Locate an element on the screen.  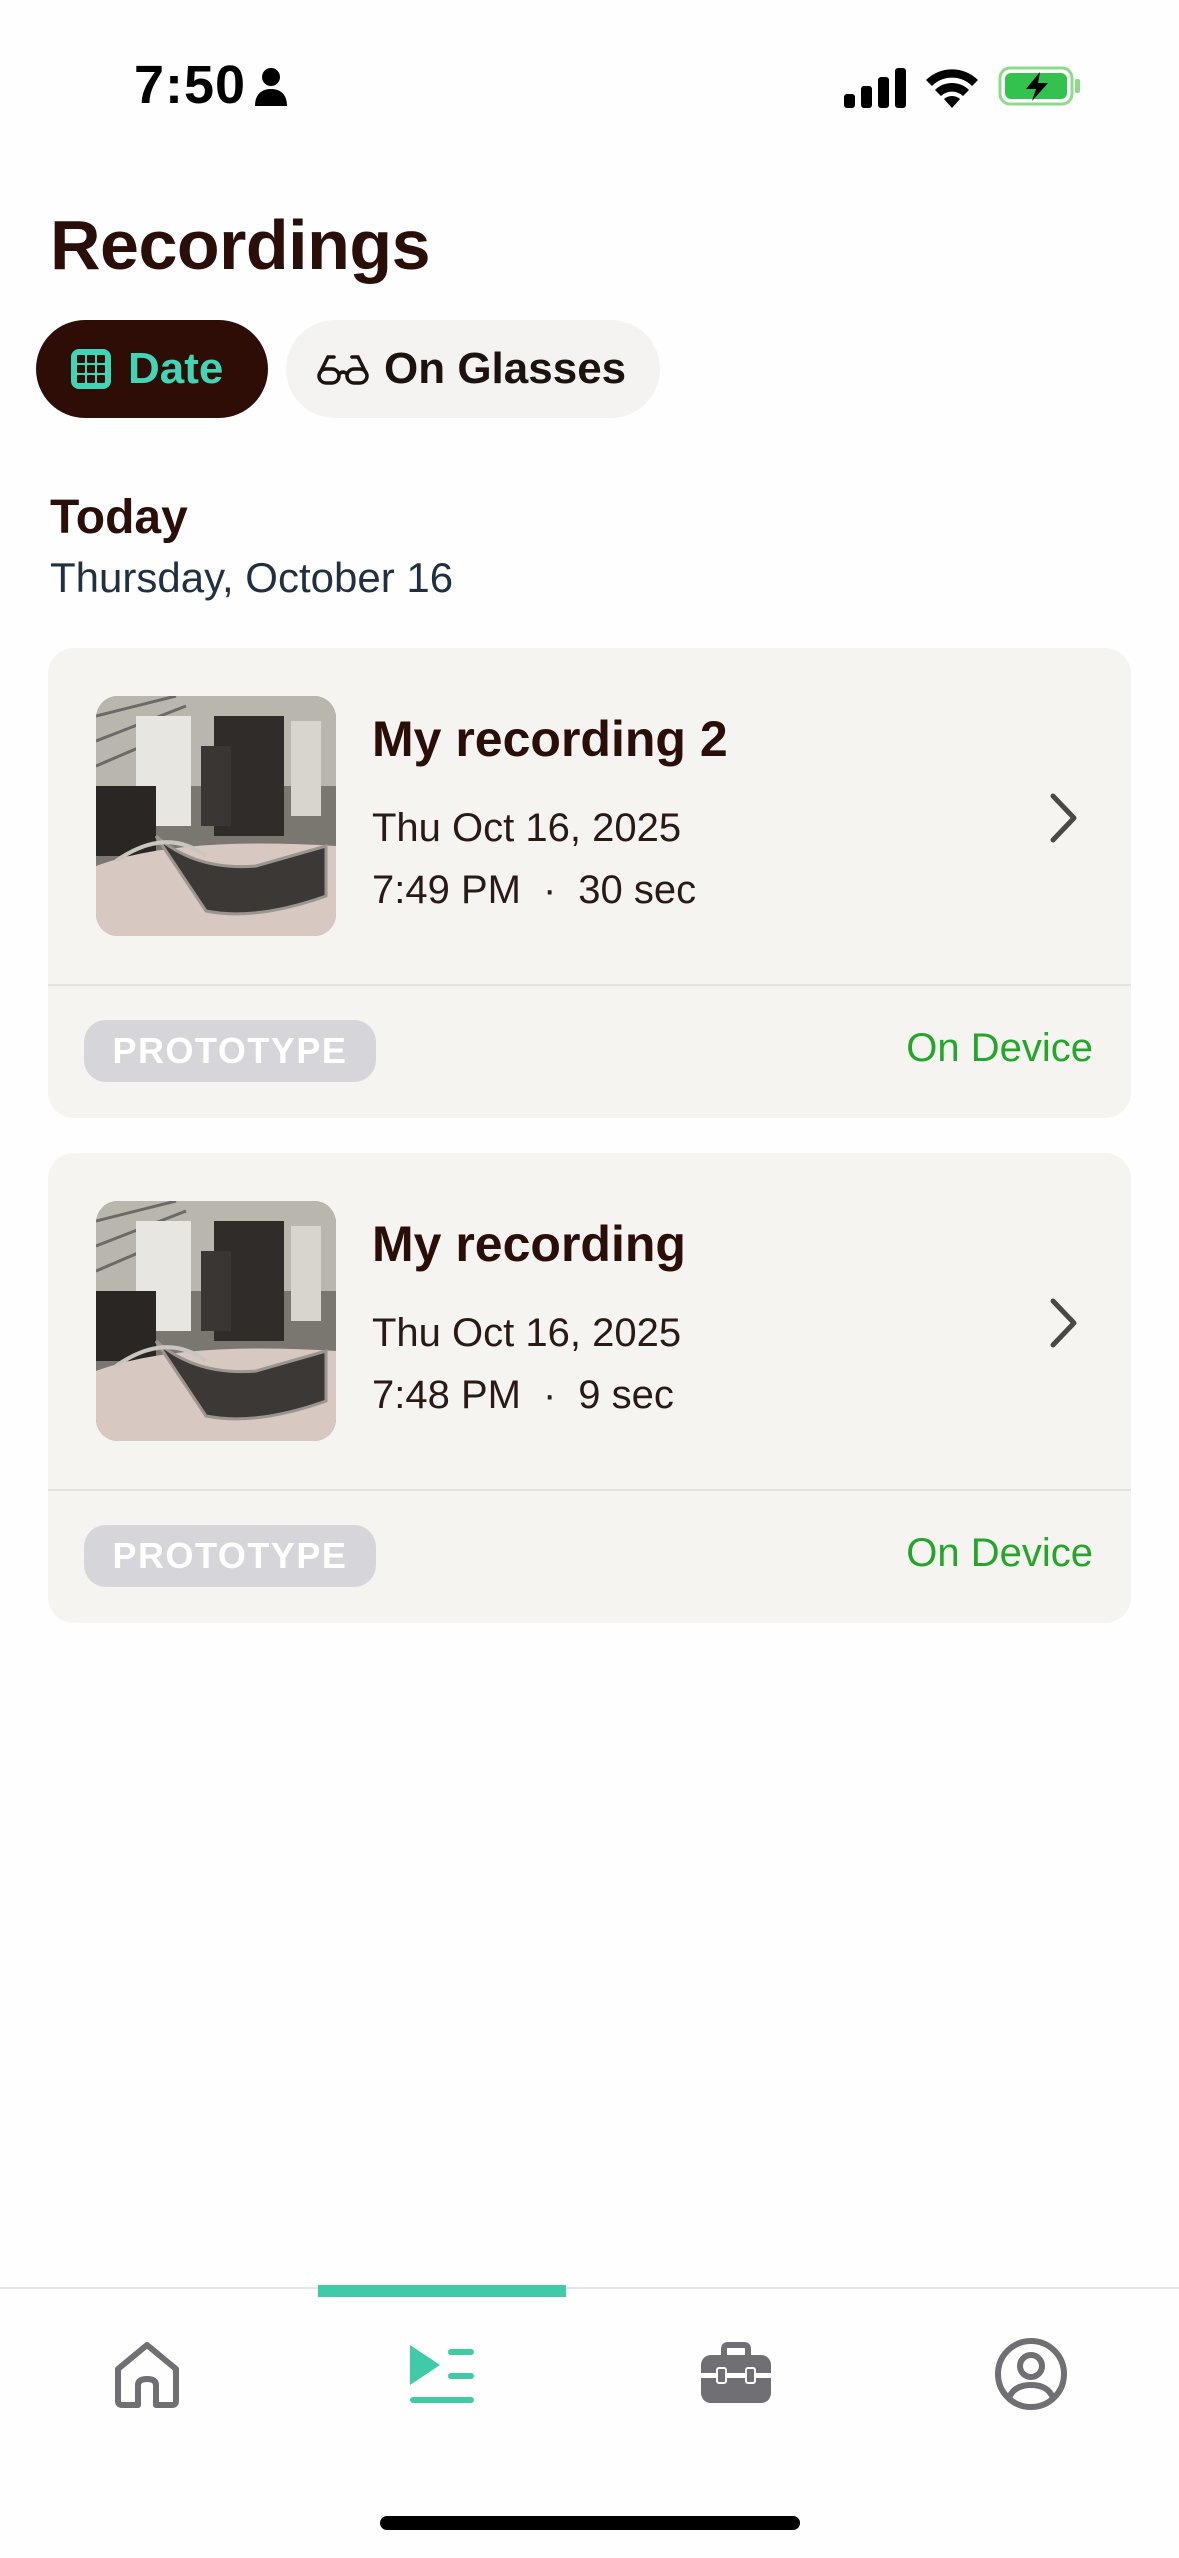
glasses-icon is located at coordinates (343, 370).